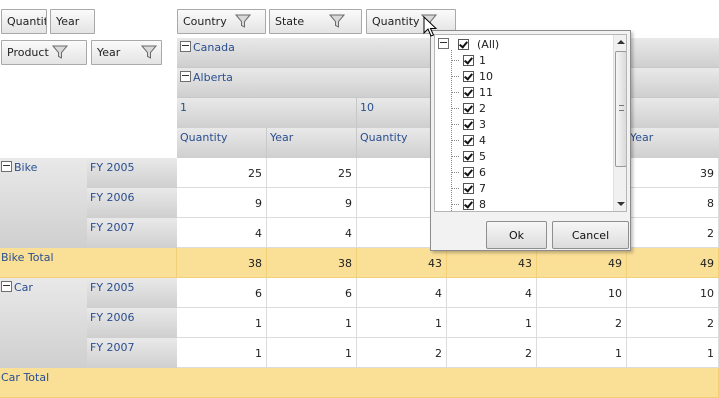 The height and width of the screenshot is (398, 719). I want to click on field-button-quantity-filter: Quantit, so click(24, 21).